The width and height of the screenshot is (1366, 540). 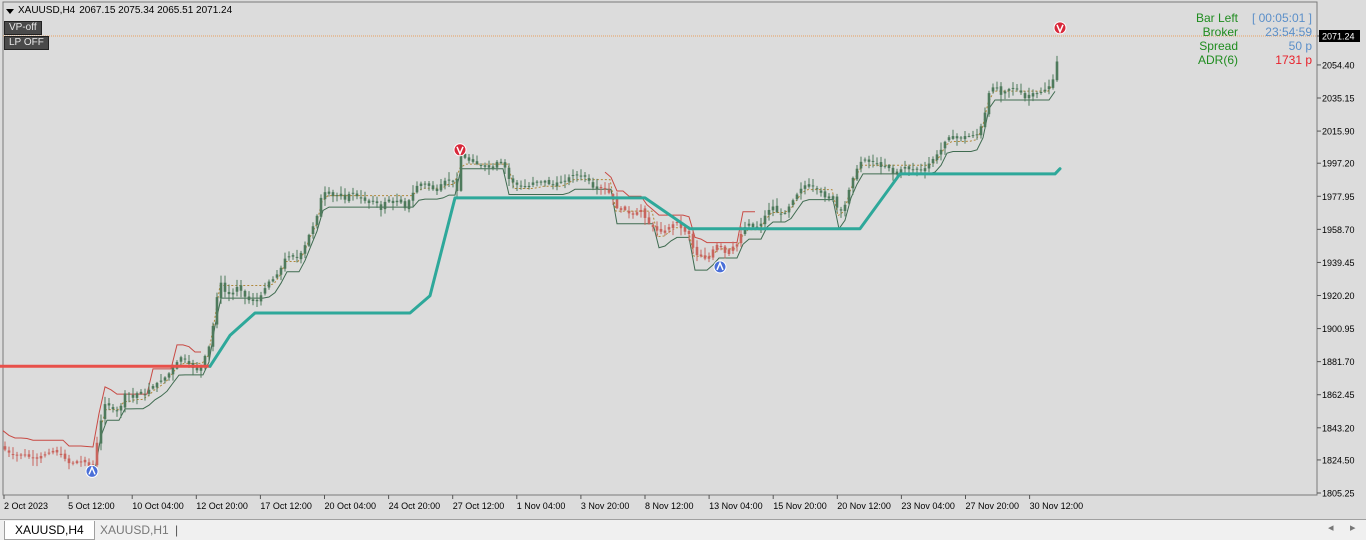 I want to click on symbol-label: XAUUSD,H4, so click(x=47, y=10).